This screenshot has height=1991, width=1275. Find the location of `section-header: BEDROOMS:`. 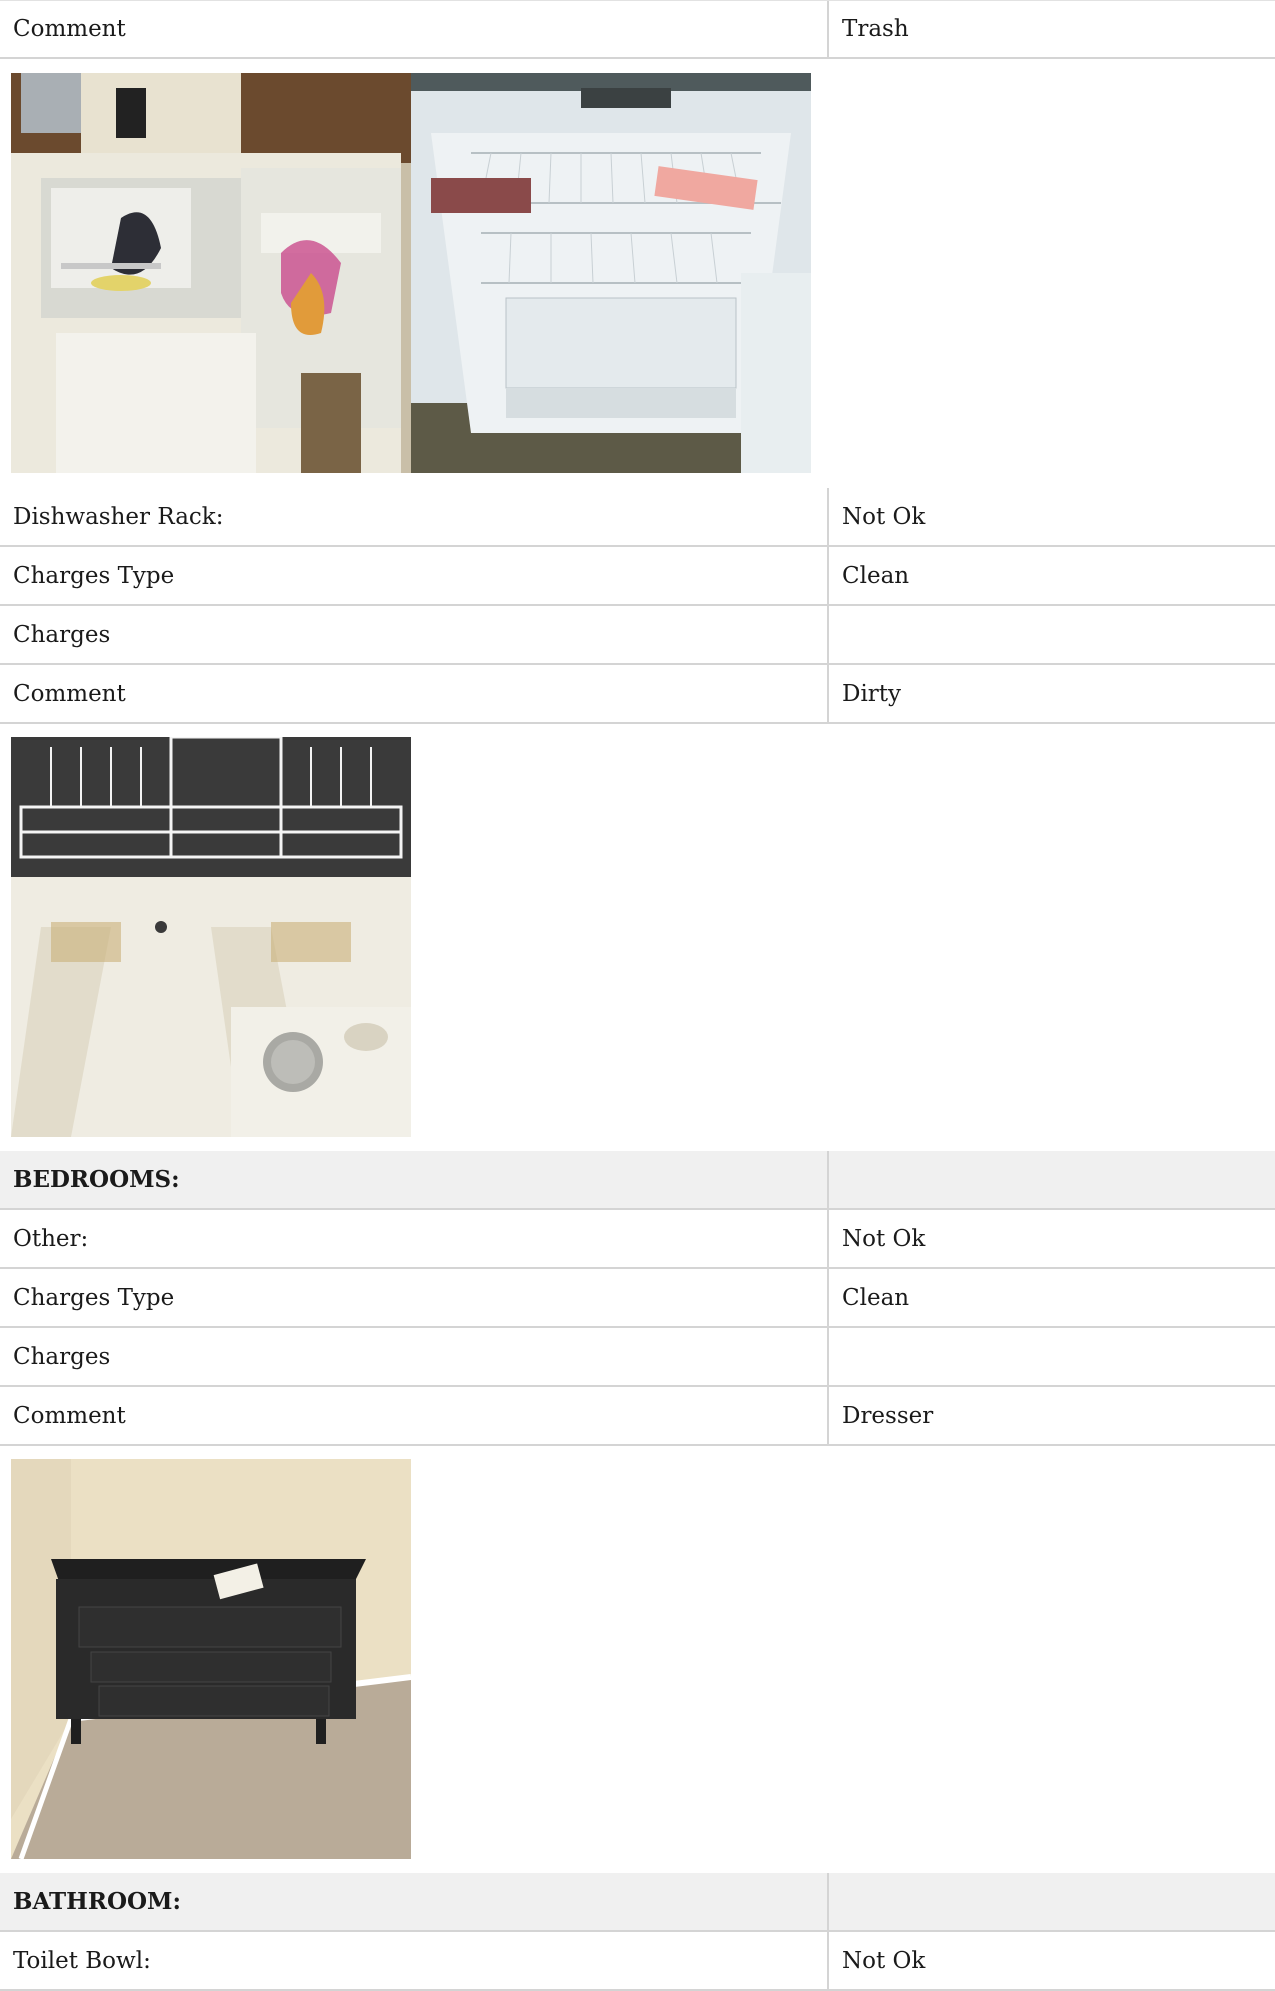

section-header: BEDROOMS: is located at coordinates (637, 1180).